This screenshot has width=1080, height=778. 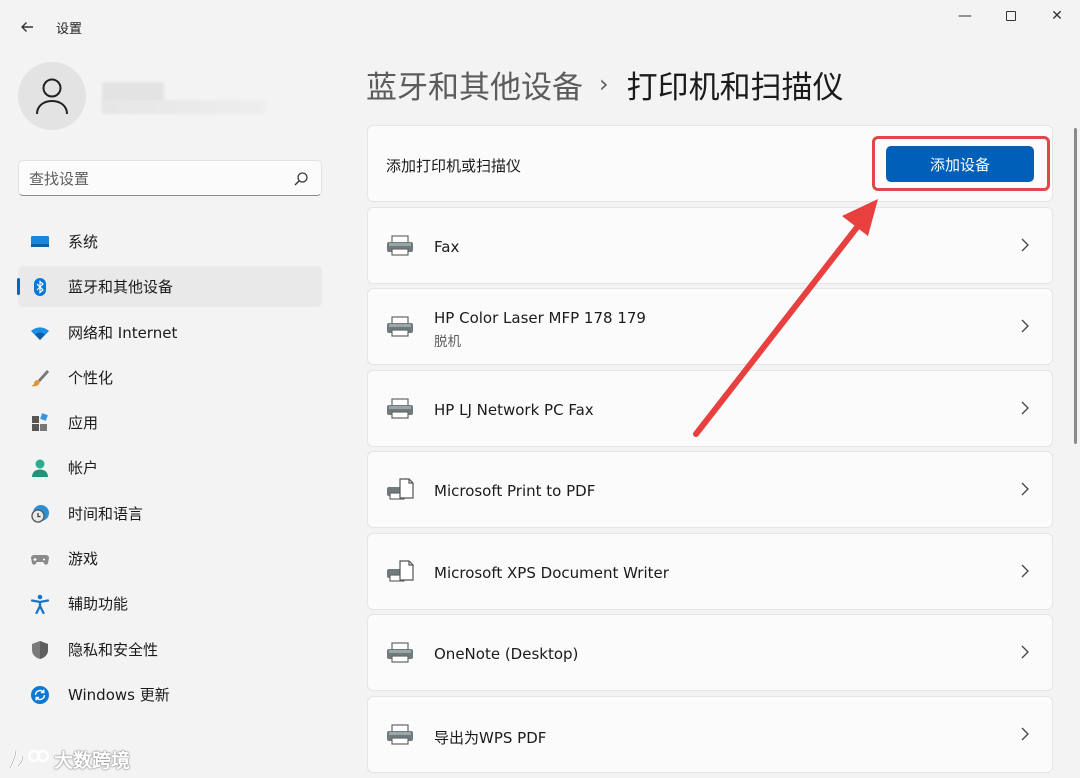 I want to click on device-name: 导出为WPS PDF, so click(x=490, y=738).